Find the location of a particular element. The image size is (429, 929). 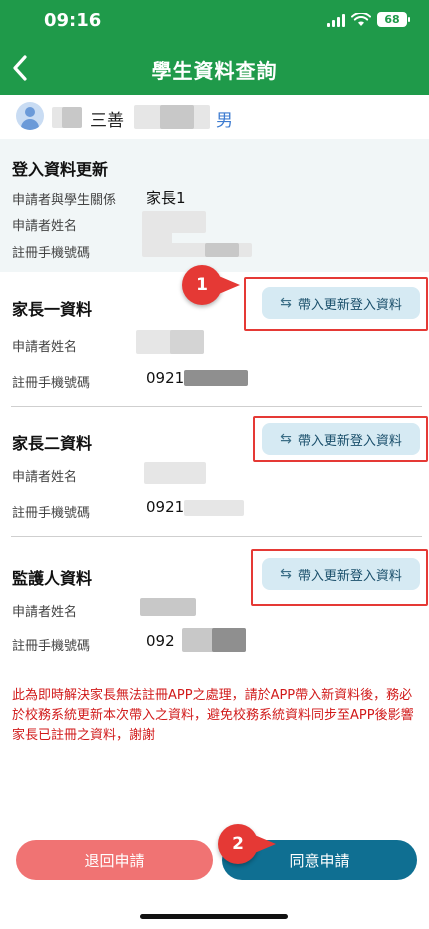

student-gender: 男 is located at coordinates (224, 121).